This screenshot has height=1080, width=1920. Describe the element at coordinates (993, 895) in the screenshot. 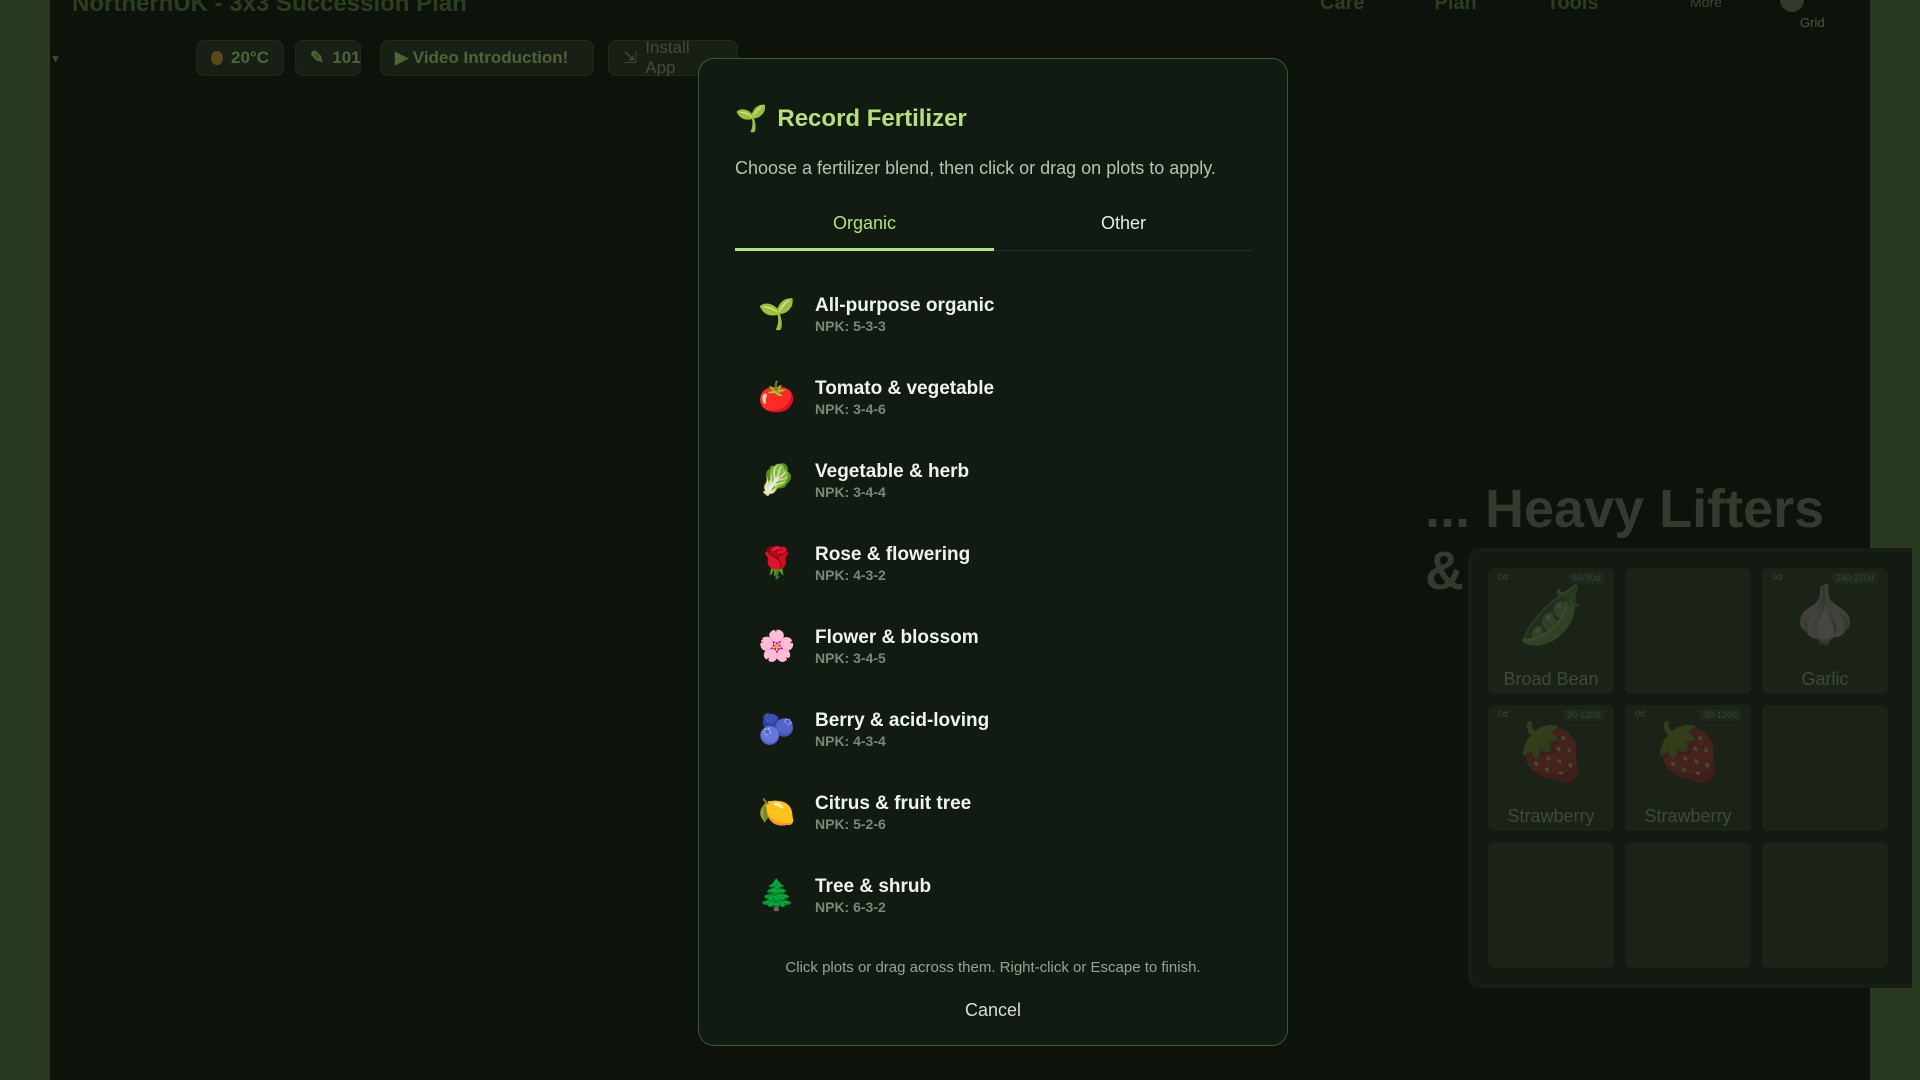

I see `blend-option-tree-shrub: 🌲 Tree & shrub NPK: 6-3-2` at that location.